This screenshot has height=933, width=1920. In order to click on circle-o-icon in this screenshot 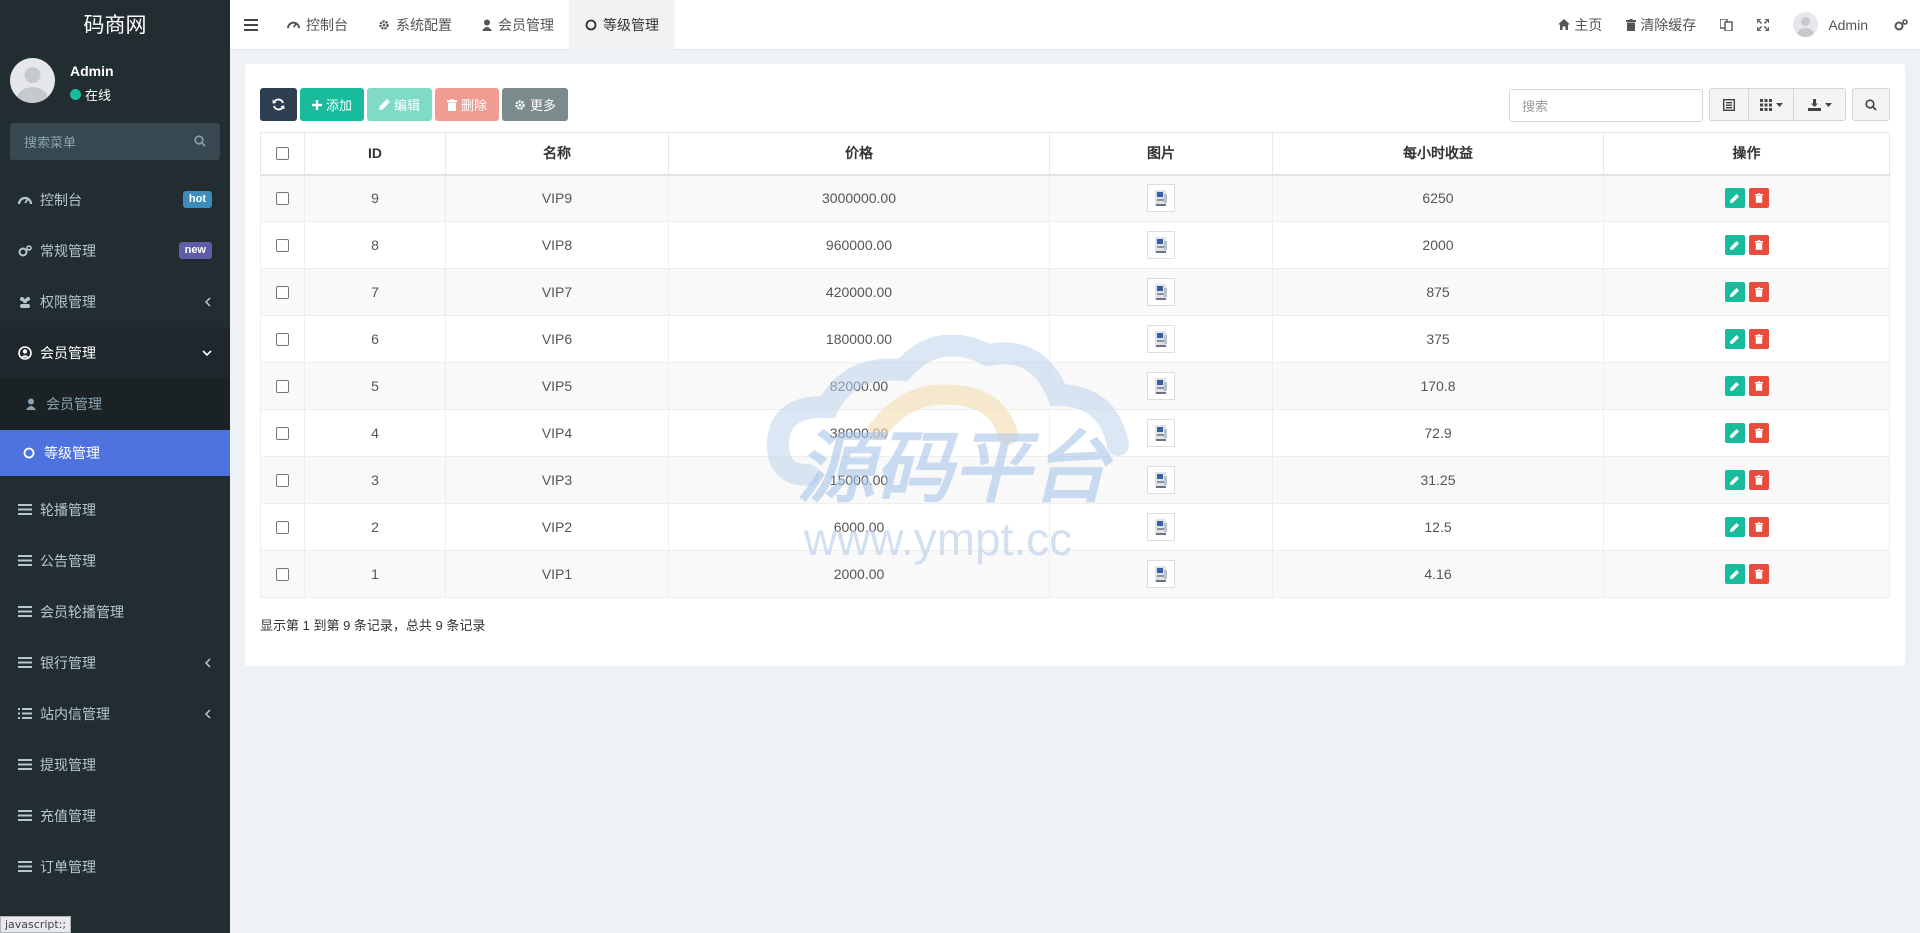, I will do `click(29, 453)`.